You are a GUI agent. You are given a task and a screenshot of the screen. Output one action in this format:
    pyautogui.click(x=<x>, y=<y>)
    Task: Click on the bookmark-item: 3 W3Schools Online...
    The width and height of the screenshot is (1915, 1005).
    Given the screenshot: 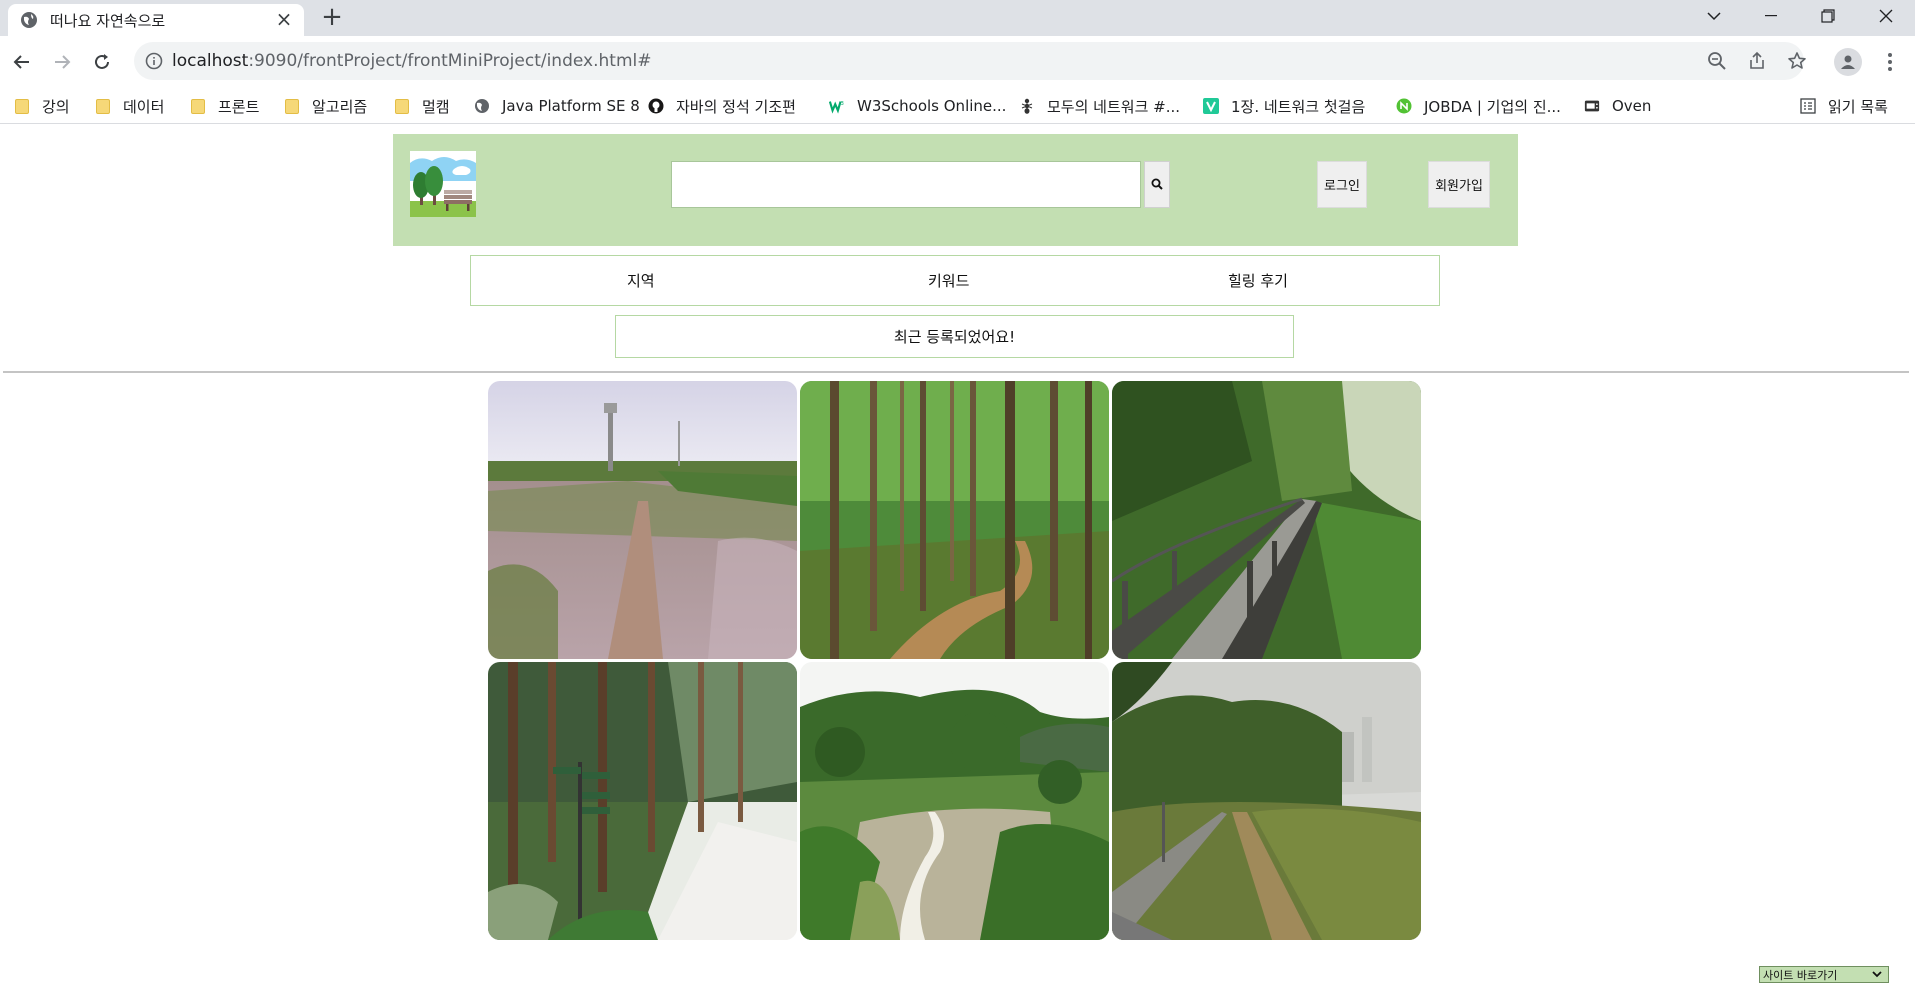 What is the action you would take?
    pyautogui.click(x=917, y=106)
    